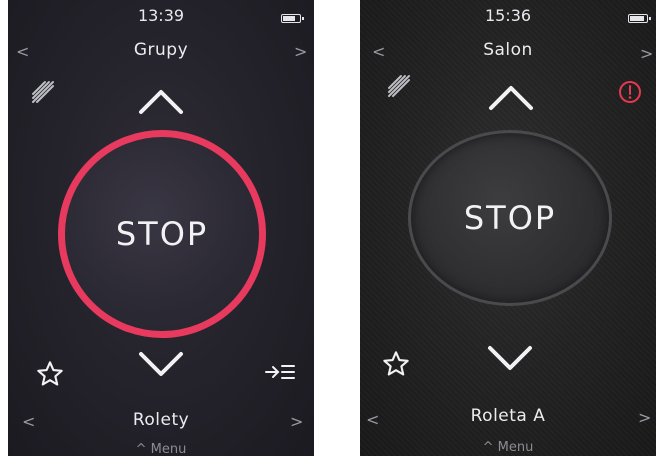  Describe the element at coordinates (508, 50) in the screenshot. I see `top-nav-label: Salon` at that location.